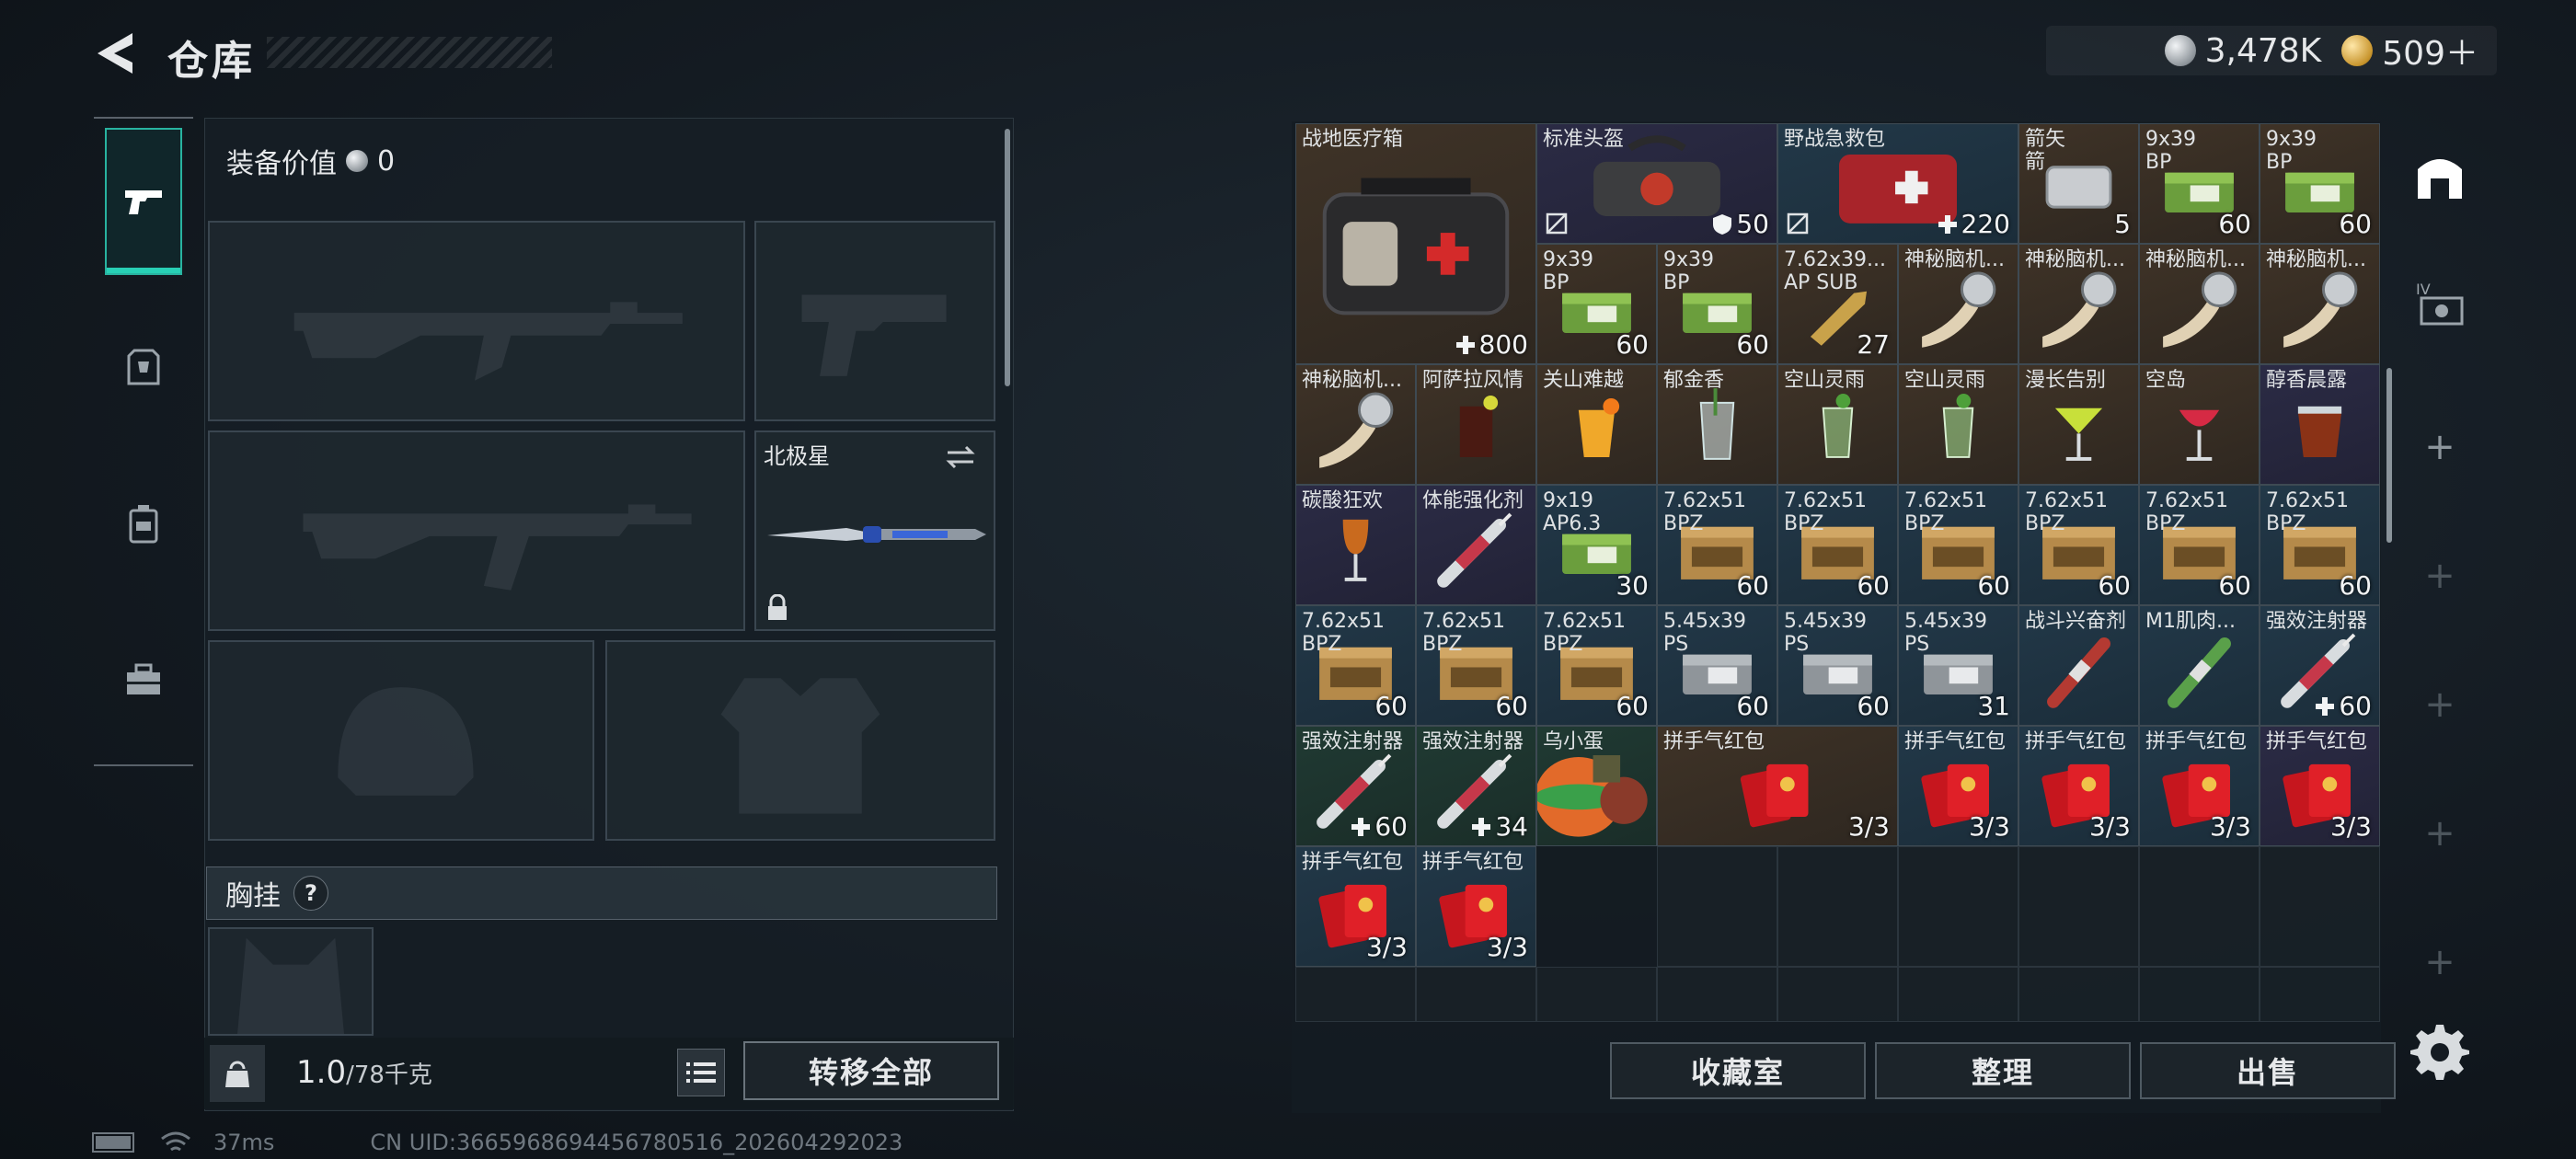  Describe the element at coordinates (2439, 1050) in the screenshot. I see `settings-gear-icon` at that location.